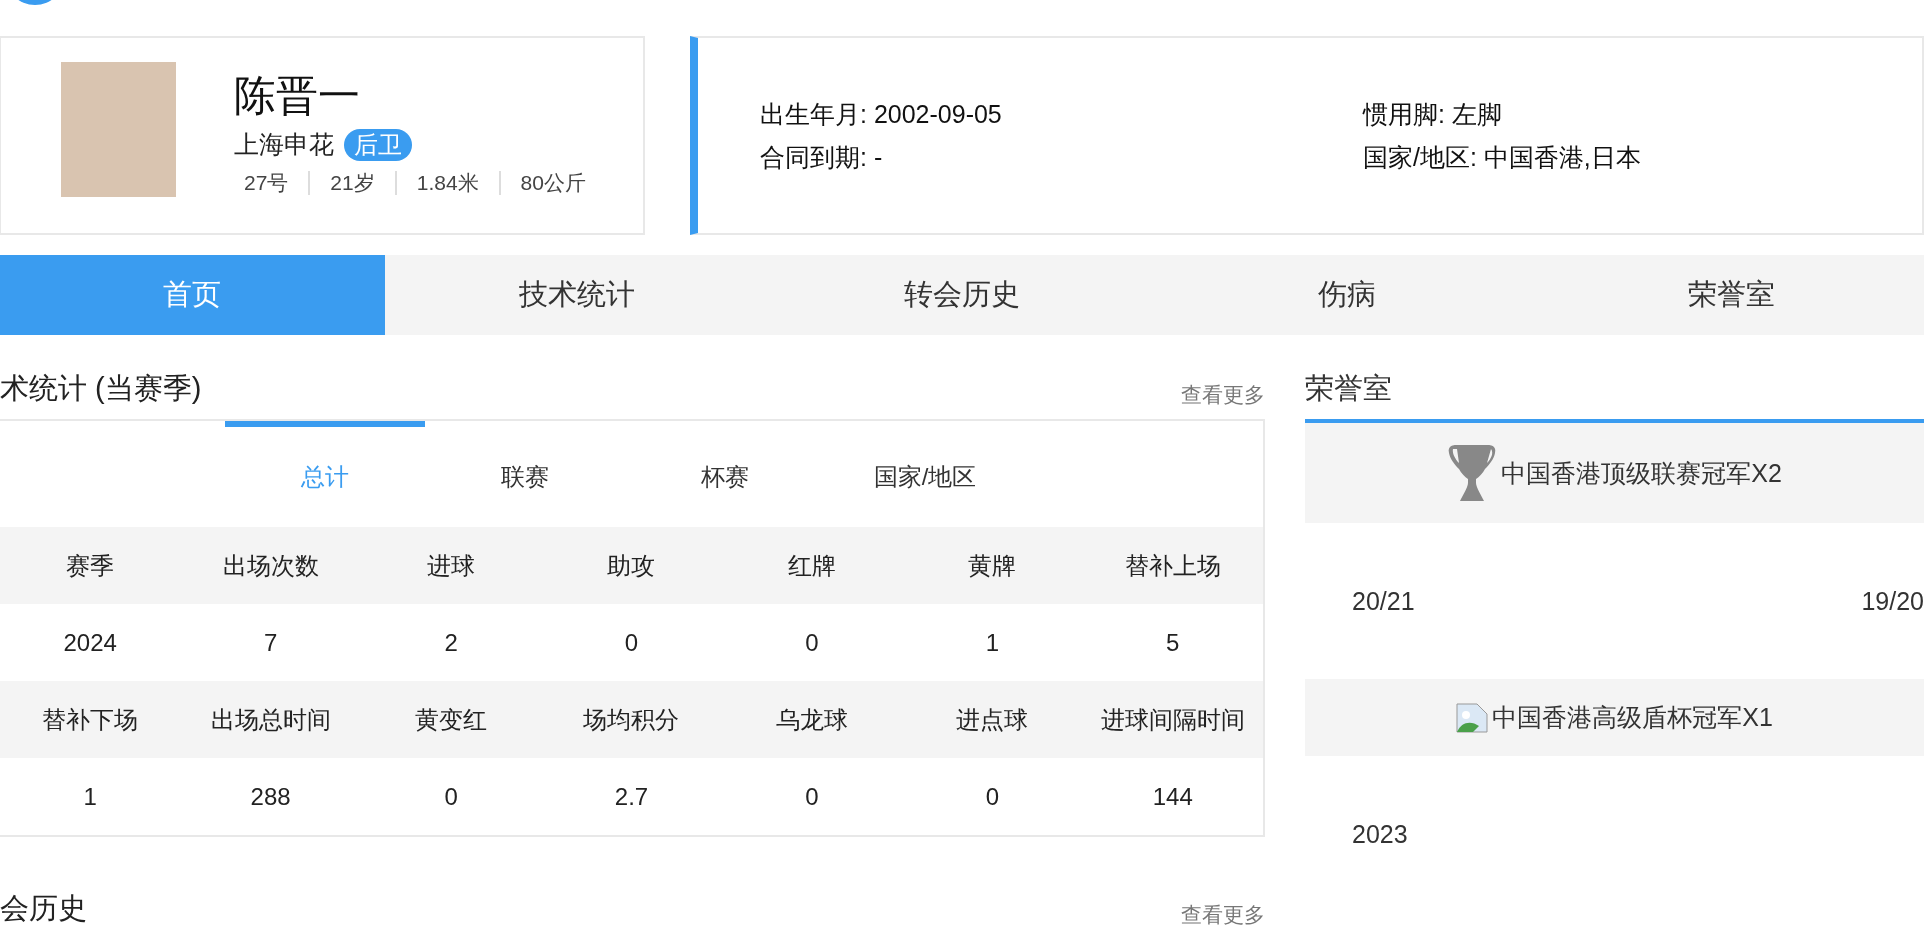 This screenshot has height=925, width=1924. What do you see at coordinates (631, 719) in the screenshot?
I see `column-header: 场均积分` at bounding box center [631, 719].